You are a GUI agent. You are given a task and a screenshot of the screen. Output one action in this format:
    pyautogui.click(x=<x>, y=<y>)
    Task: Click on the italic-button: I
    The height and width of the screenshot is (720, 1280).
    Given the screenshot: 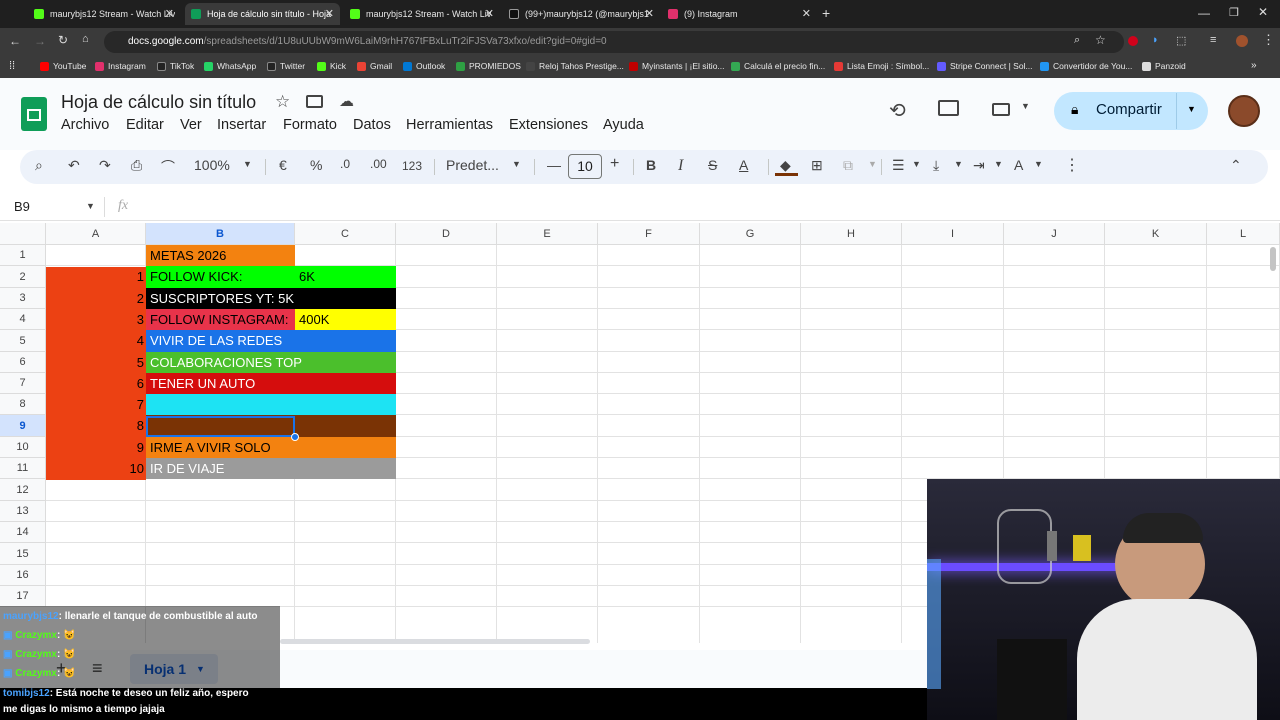 What is the action you would take?
    pyautogui.click(x=680, y=166)
    